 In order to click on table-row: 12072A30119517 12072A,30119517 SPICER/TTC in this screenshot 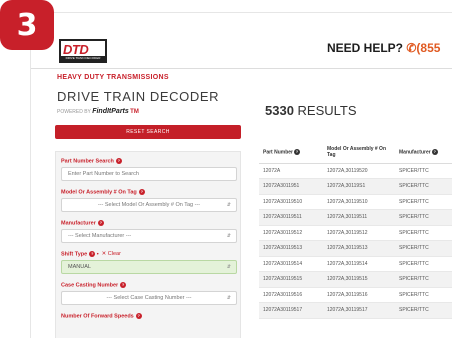, I will do `click(355, 310)`.